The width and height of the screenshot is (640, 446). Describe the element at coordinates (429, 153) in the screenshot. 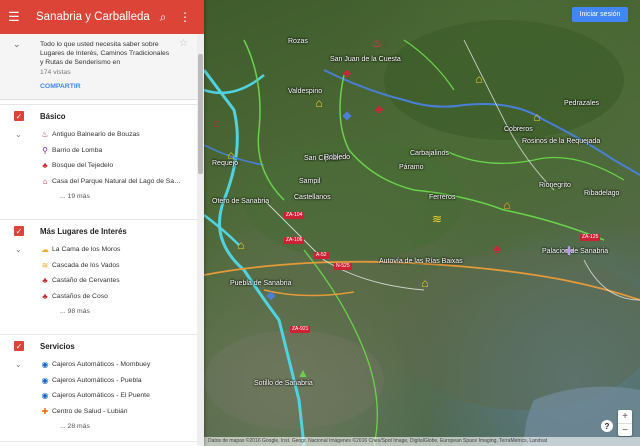

I see `map-place-label: Carbajalinos` at that location.